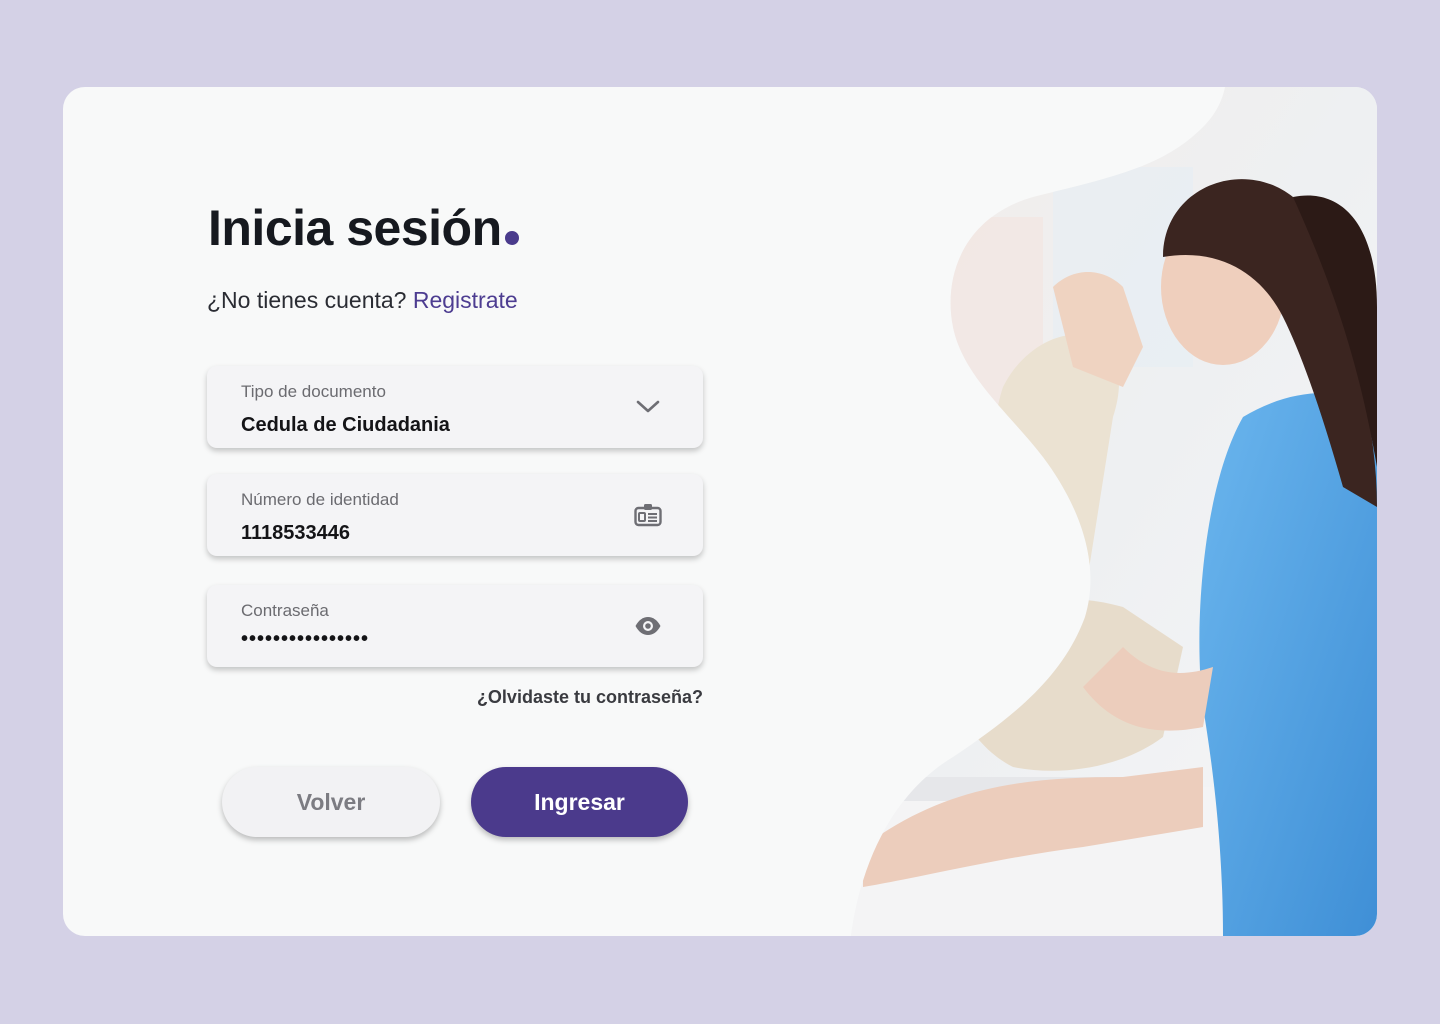 This screenshot has width=1440, height=1024. Describe the element at coordinates (331, 802) in the screenshot. I see `back-button: Volver` at that location.